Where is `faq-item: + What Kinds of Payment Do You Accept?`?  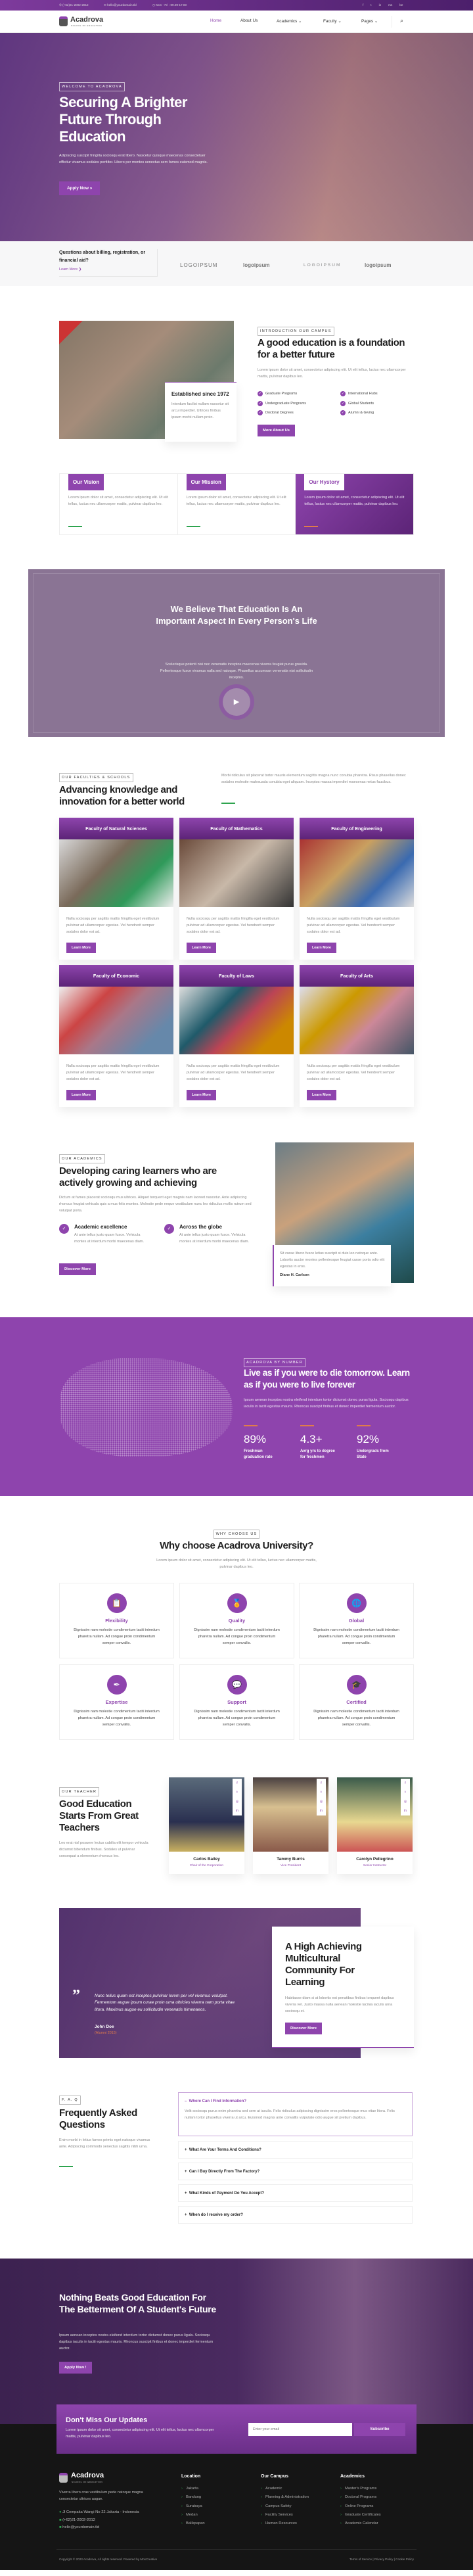 faq-item: + What Kinds of Payment Do You Accept? is located at coordinates (295, 2193).